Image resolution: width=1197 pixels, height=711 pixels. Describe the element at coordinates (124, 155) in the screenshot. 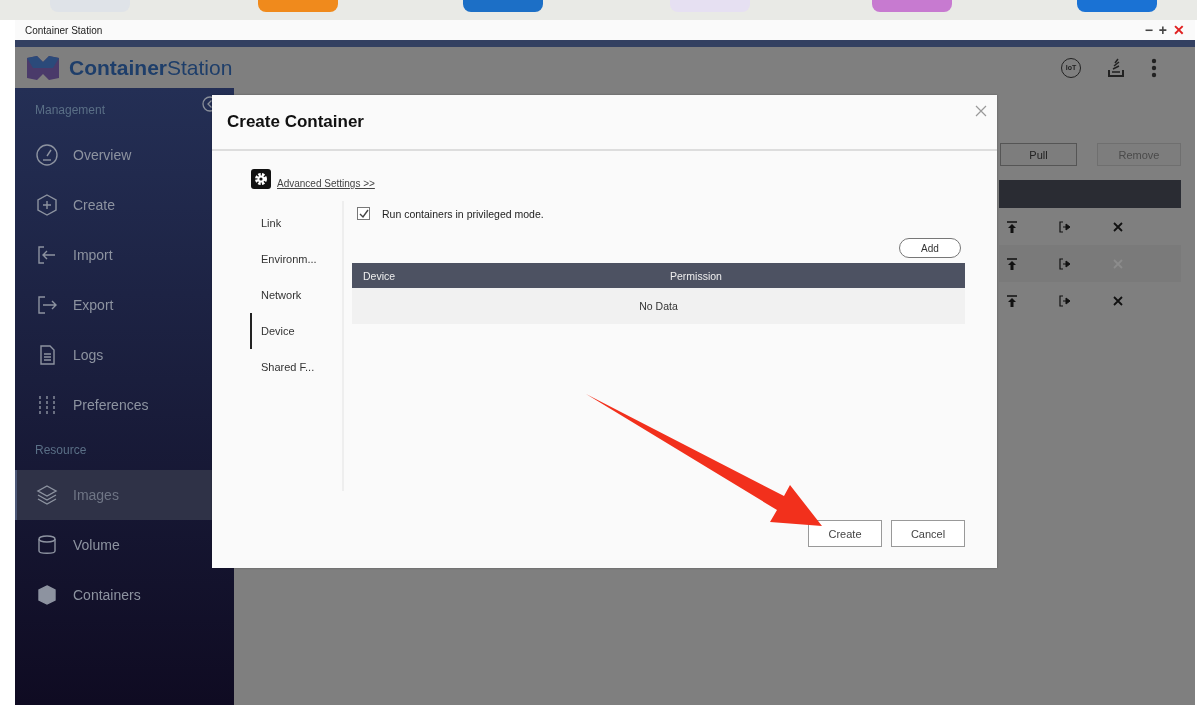

I see `sidebar-item: Overview` at that location.